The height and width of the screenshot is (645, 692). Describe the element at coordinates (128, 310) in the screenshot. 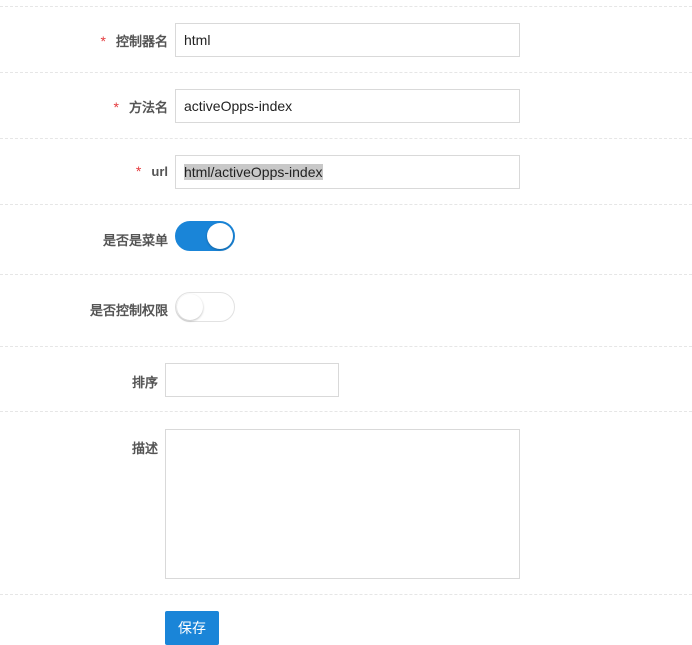

I see `is-permission-label: 是否控制权限` at that location.